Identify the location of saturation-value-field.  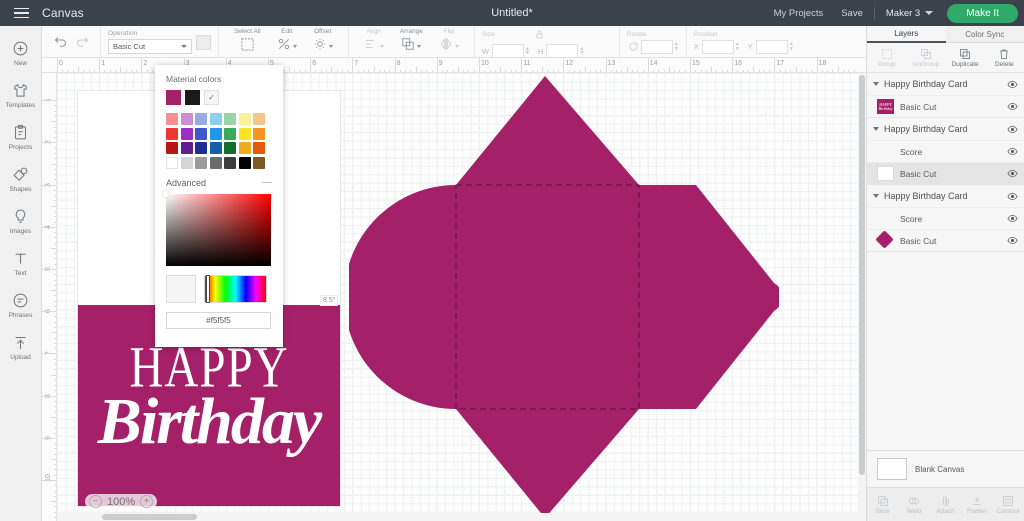
(216, 228).